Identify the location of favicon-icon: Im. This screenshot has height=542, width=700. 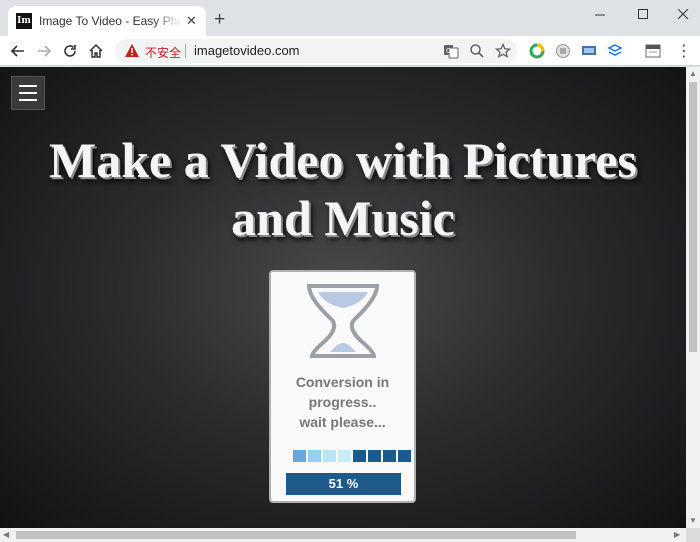
(24, 21).